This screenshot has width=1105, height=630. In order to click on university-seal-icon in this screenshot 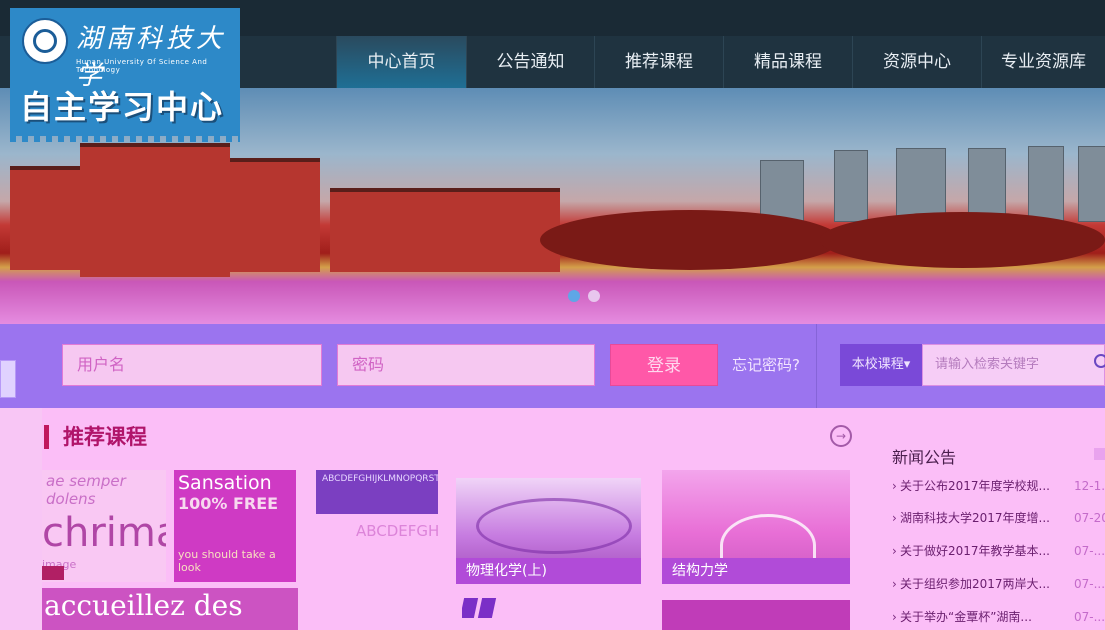, I will do `click(45, 41)`.